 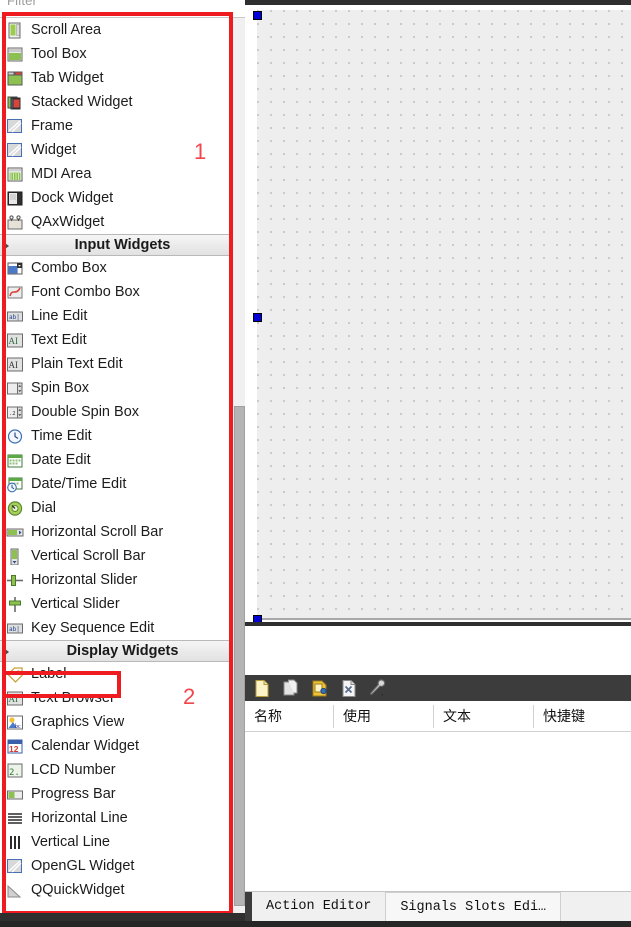 What do you see at coordinates (85, 291) in the screenshot?
I see `widget-item-label: Font Combo Box` at bounding box center [85, 291].